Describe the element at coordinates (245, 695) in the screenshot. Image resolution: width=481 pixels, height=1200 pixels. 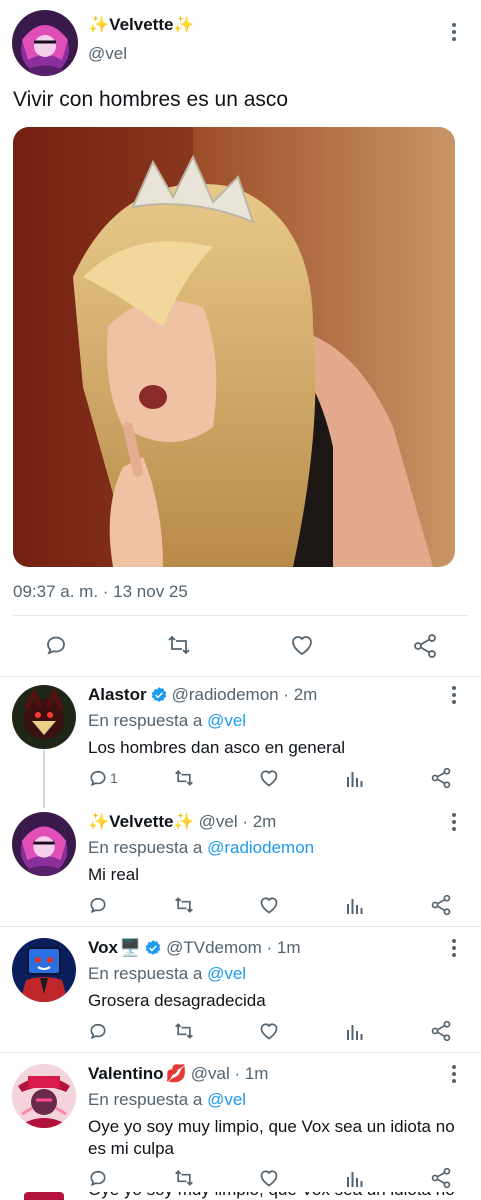
I see `handle-time: @radiodemon · 2m` at that location.